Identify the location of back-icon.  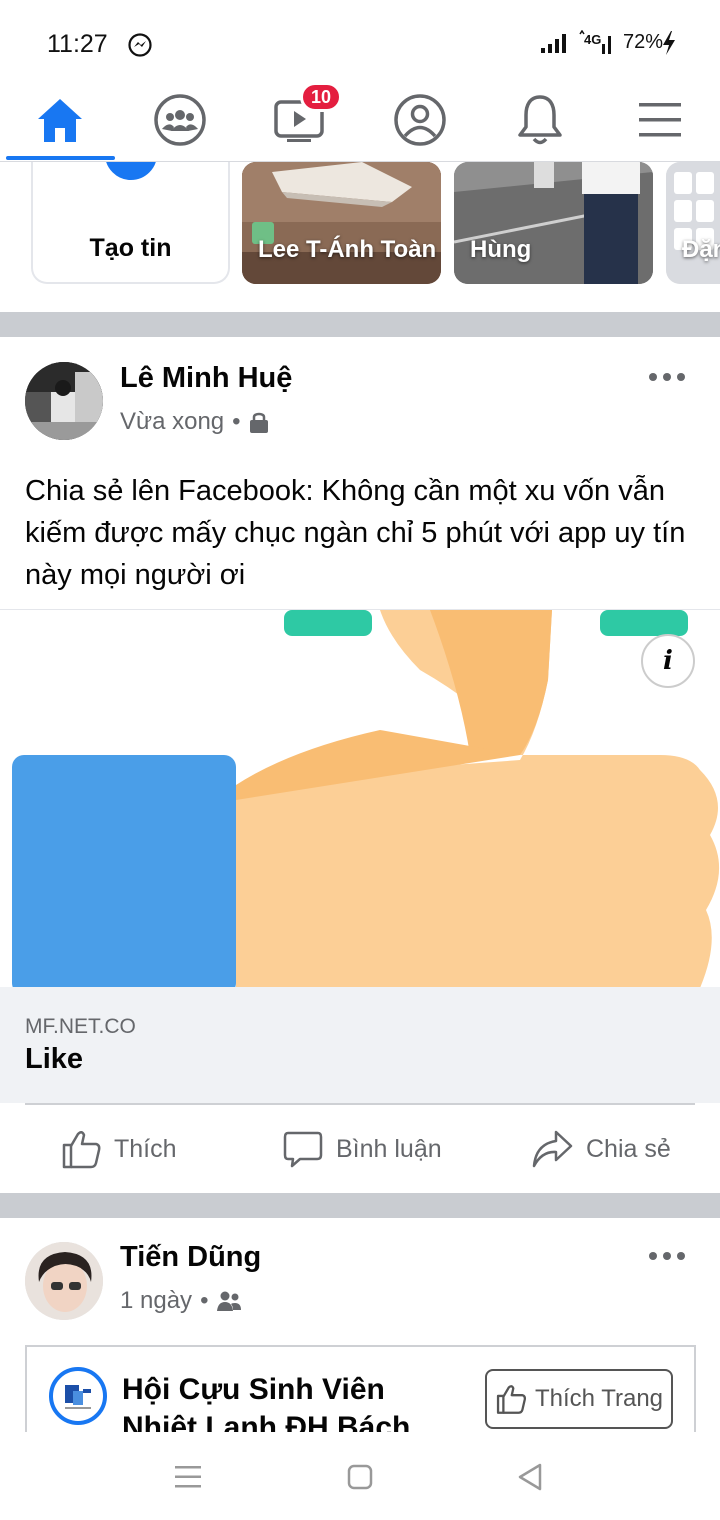
(530, 1477).